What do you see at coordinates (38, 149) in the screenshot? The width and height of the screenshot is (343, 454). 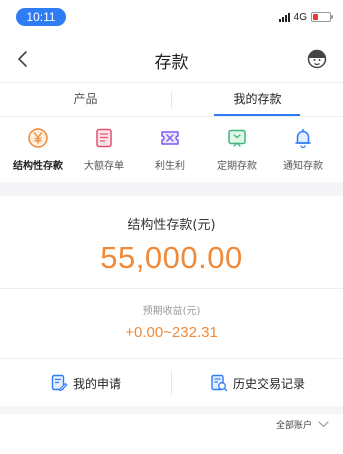 I see `category-structured-deposit: 结构性存款` at bounding box center [38, 149].